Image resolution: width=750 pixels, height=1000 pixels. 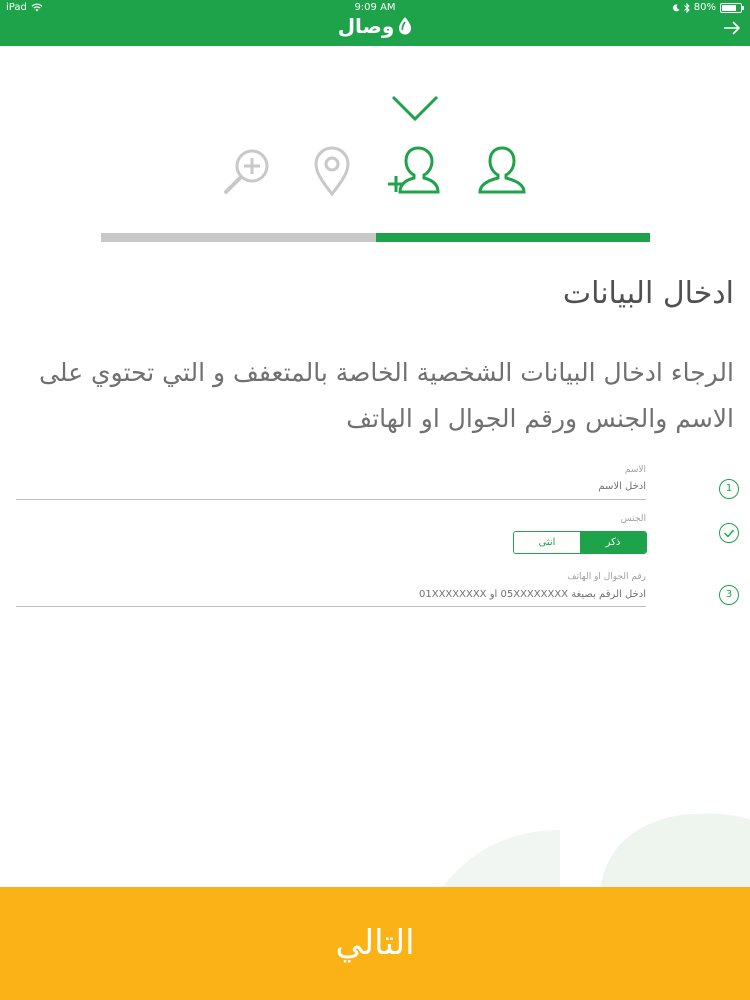 I want to click on status-right: 80%, so click(x=708, y=7).